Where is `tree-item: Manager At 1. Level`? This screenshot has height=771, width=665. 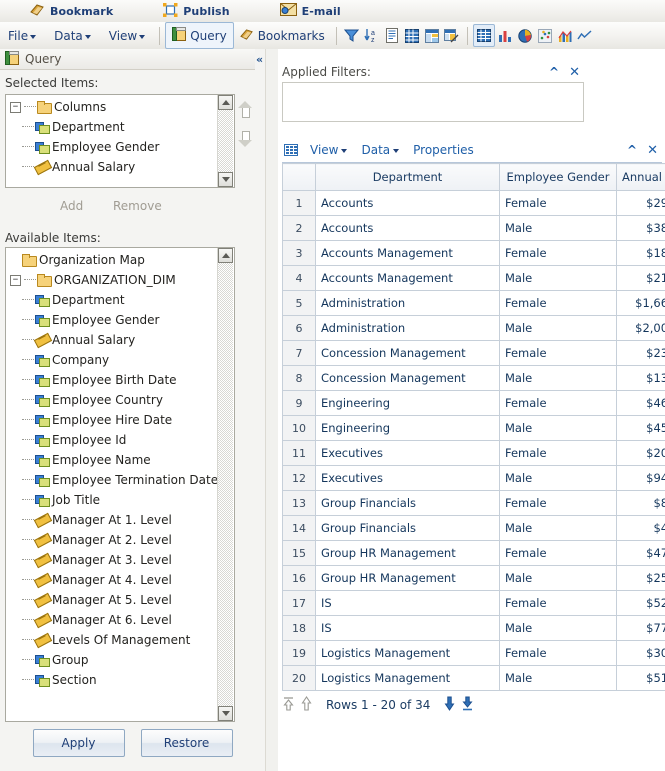 tree-item: Manager At 1. Level is located at coordinates (112, 520).